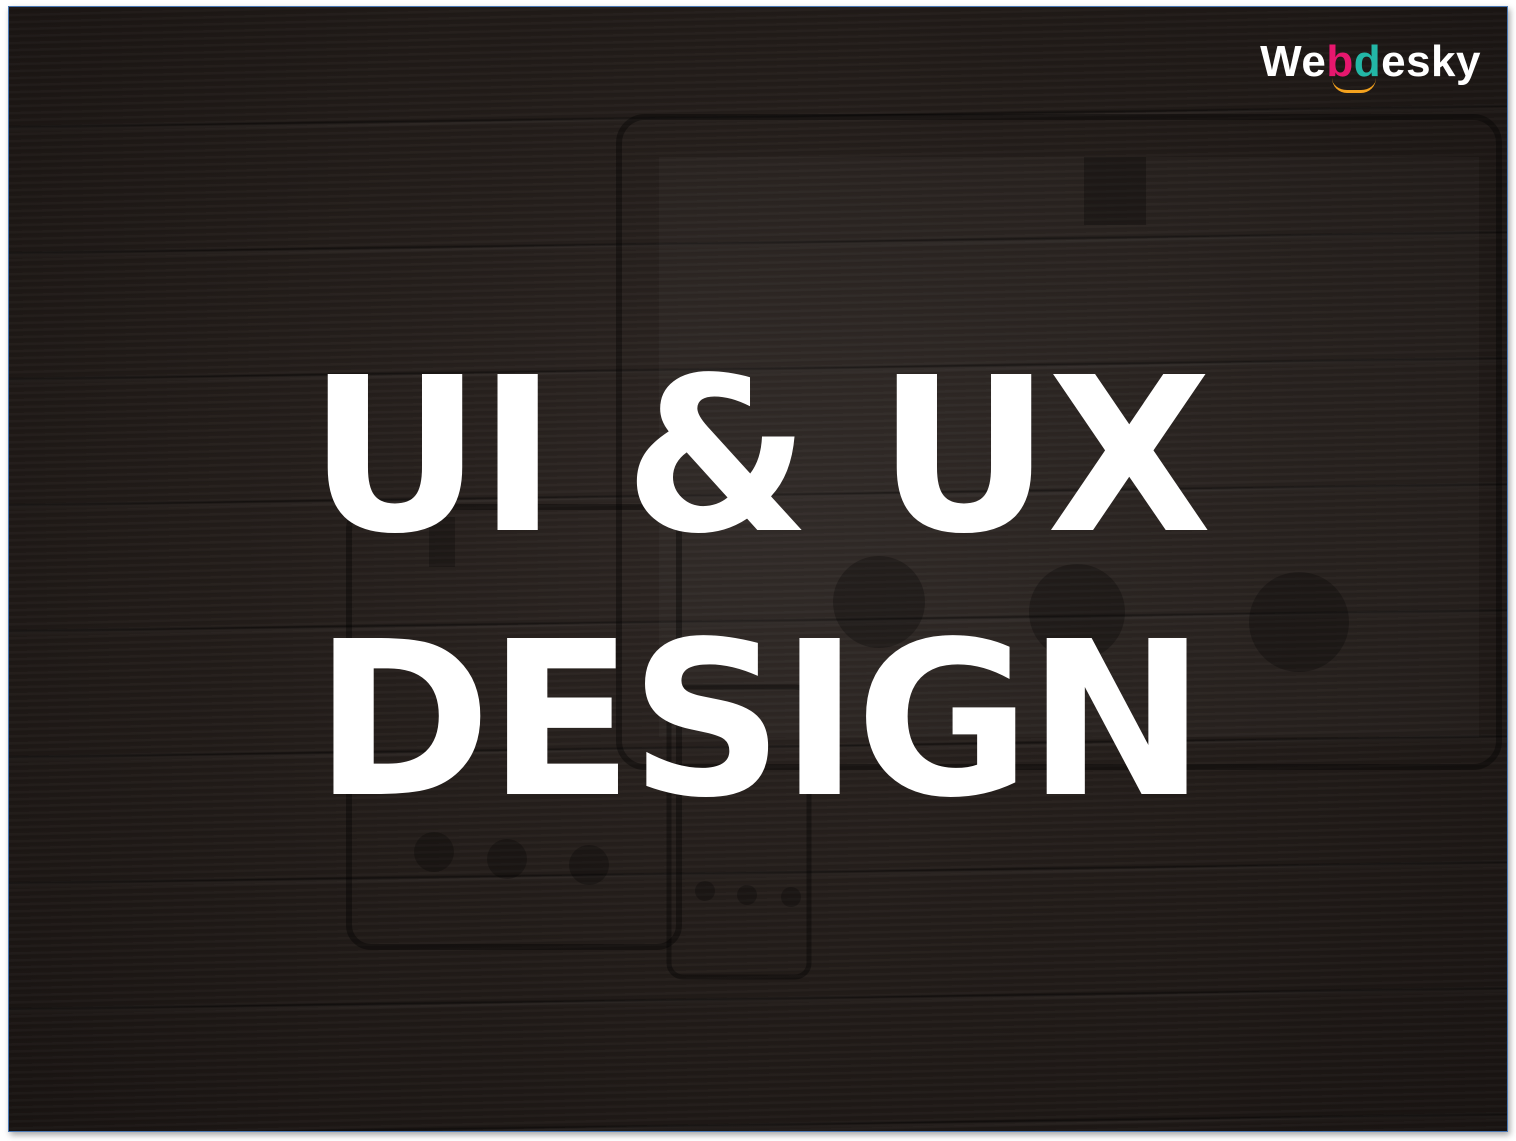 This screenshot has width=1516, height=1141. Describe the element at coordinates (1370, 65) in the screenshot. I see `webdesky-logo: Webdesky` at that location.